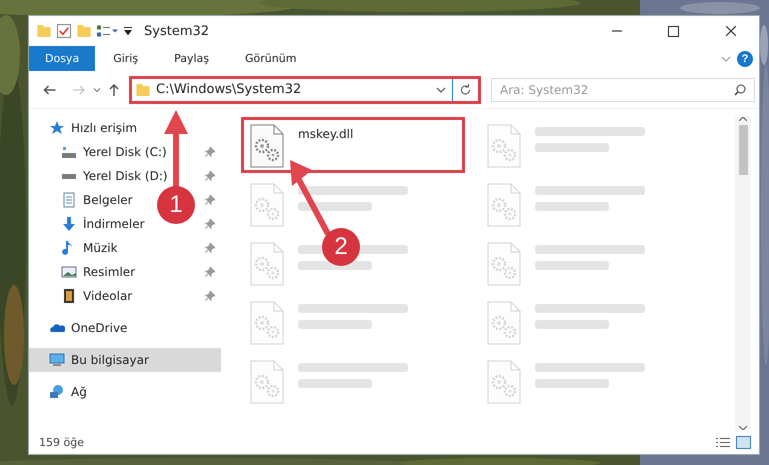 The image size is (769, 465). I want to click on forward-arrow-icon, so click(78, 89).